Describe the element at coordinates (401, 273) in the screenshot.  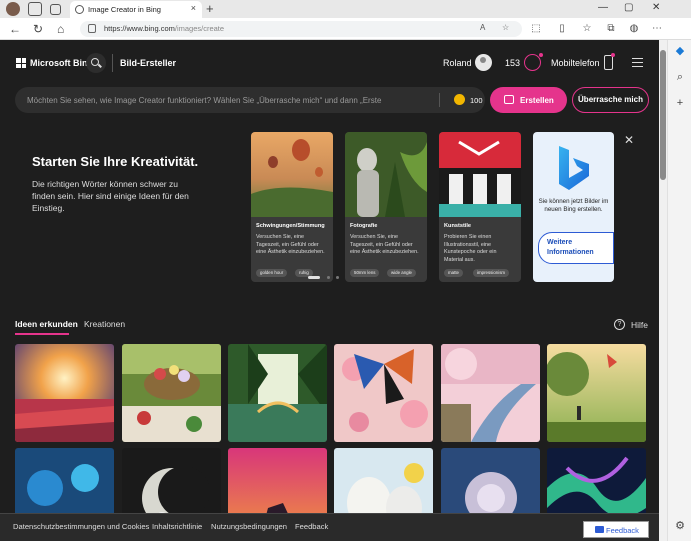
I see `keyword-chip: wide angle` at that location.